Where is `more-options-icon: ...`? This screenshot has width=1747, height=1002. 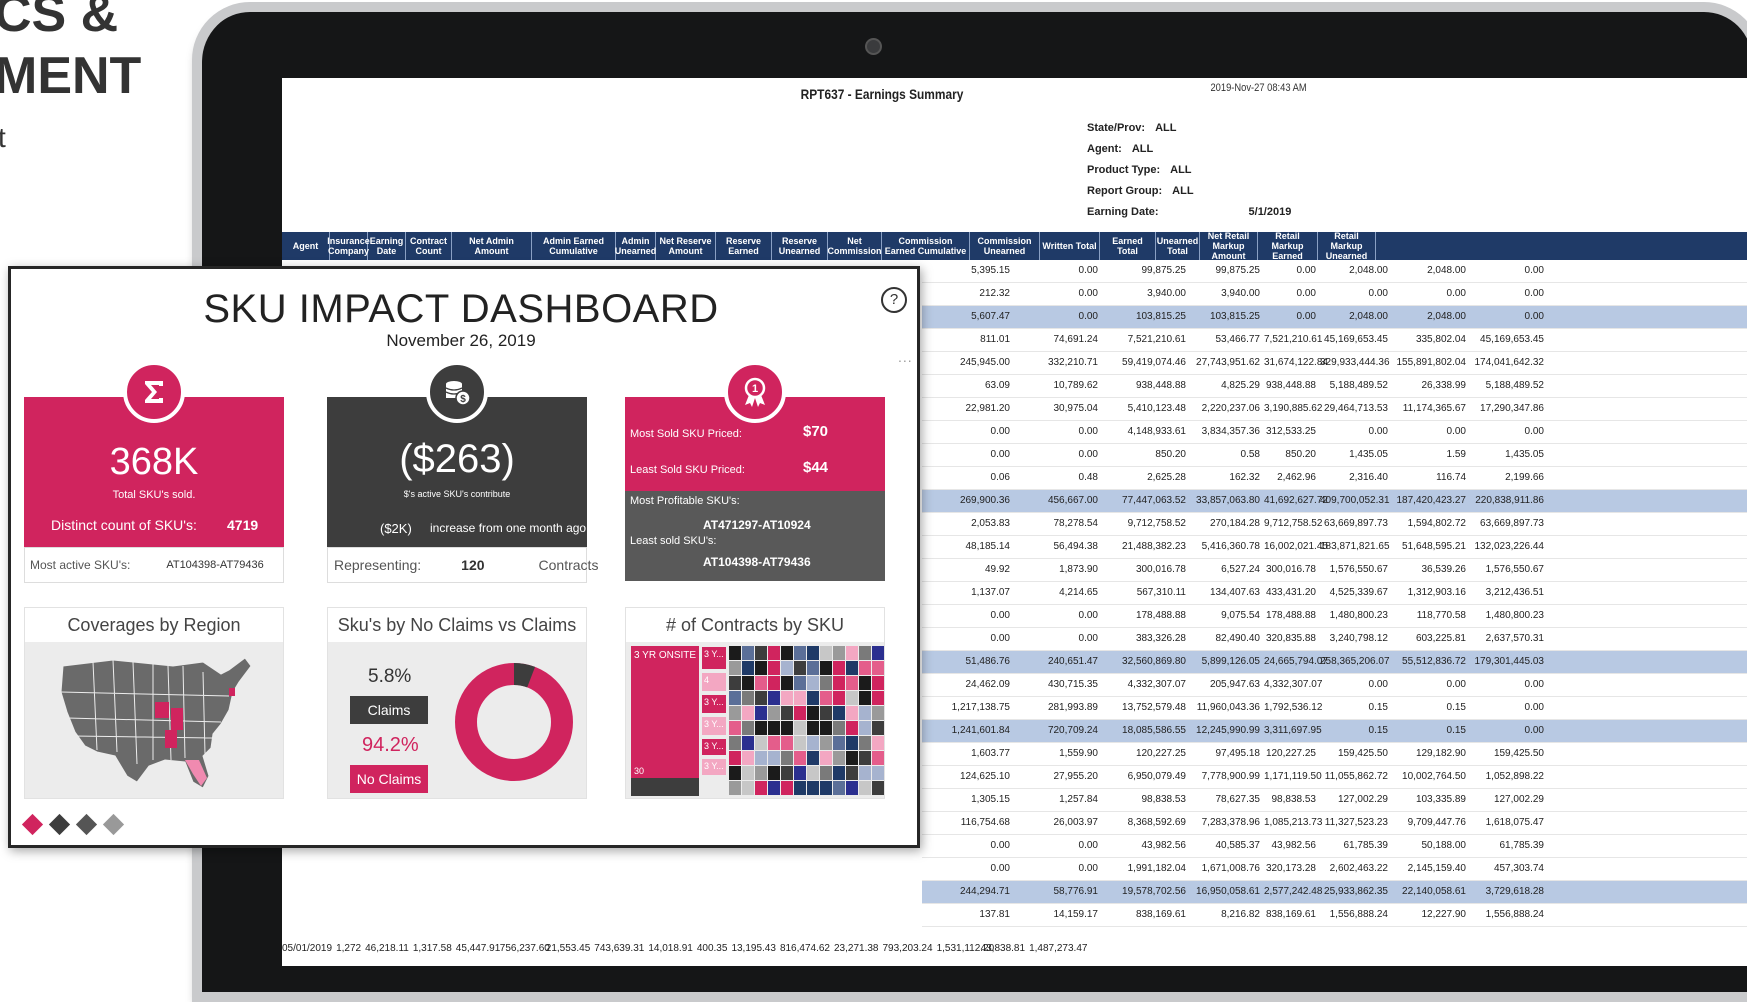 more-options-icon: ... is located at coordinates (905, 357).